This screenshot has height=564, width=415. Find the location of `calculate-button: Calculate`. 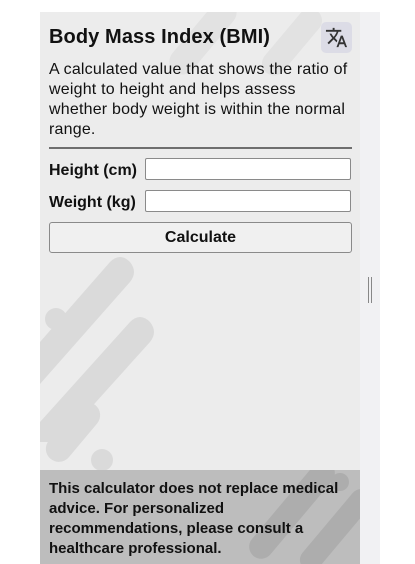

calculate-button: Calculate is located at coordinates (200, 237).